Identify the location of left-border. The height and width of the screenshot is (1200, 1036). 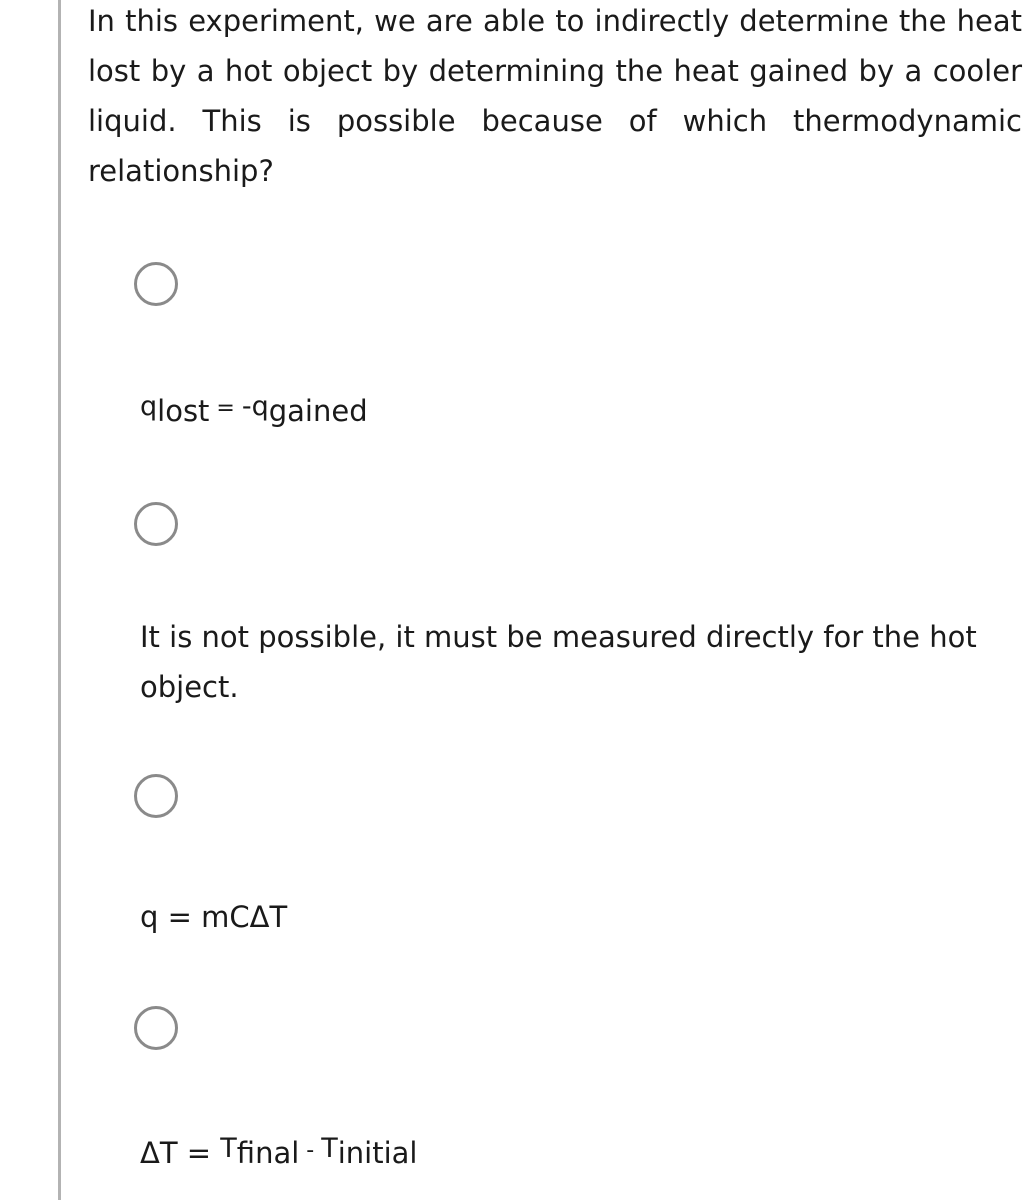
(59, 600).